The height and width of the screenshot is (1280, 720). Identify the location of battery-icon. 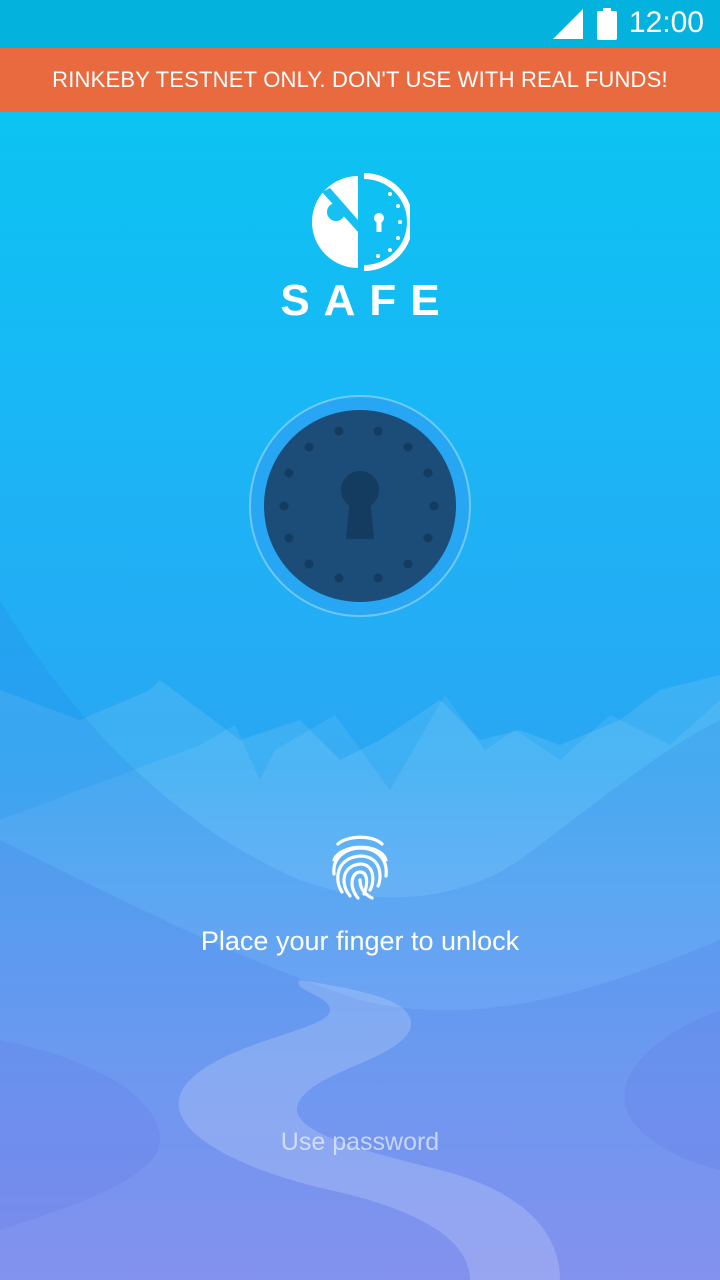
(607, 24).